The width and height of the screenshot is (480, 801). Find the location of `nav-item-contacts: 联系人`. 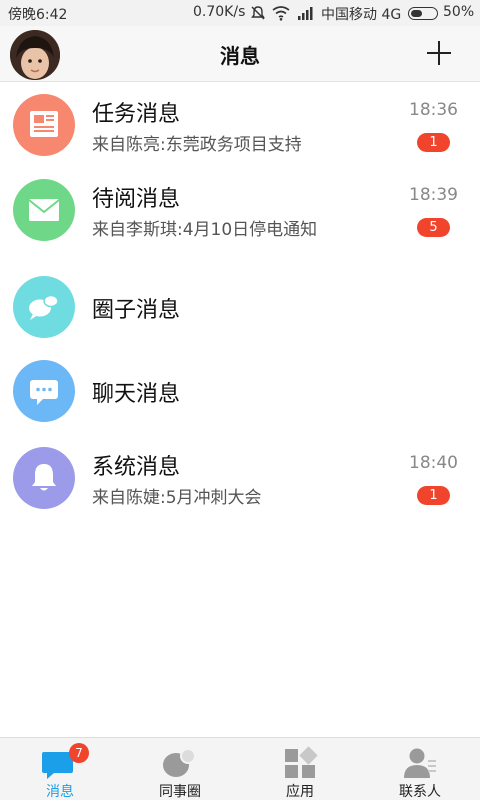

nav-item-contacts: 联系人 is located at coordinates (420, 769).